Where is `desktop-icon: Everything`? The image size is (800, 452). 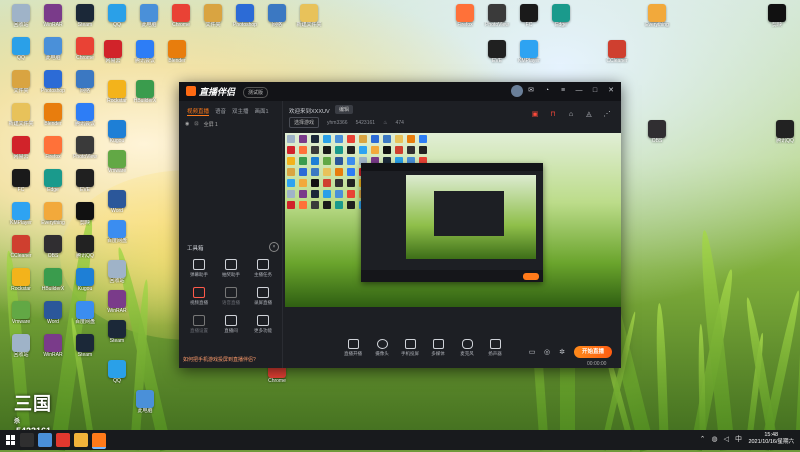 desktop-icon: Everything is located at coordinates (657, 16).